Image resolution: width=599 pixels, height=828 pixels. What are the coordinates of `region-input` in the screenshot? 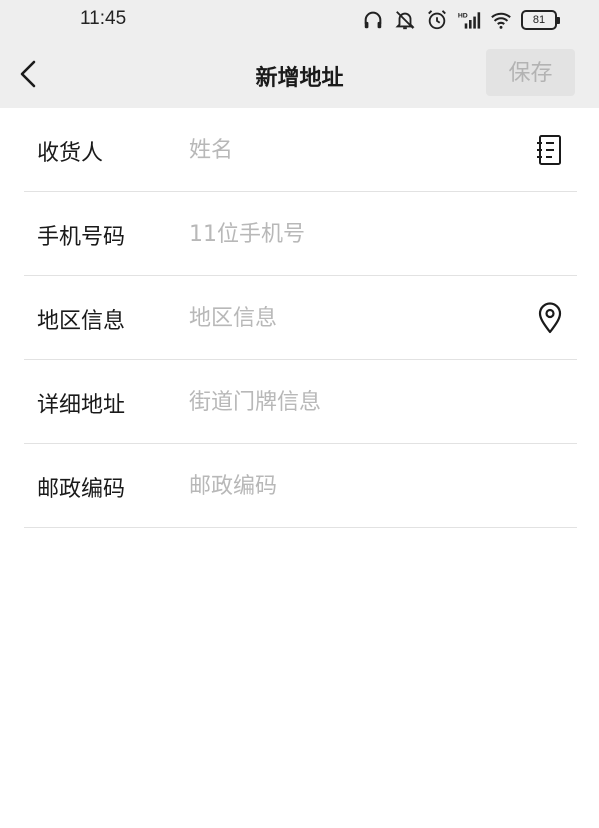 It's located at (354, 318).